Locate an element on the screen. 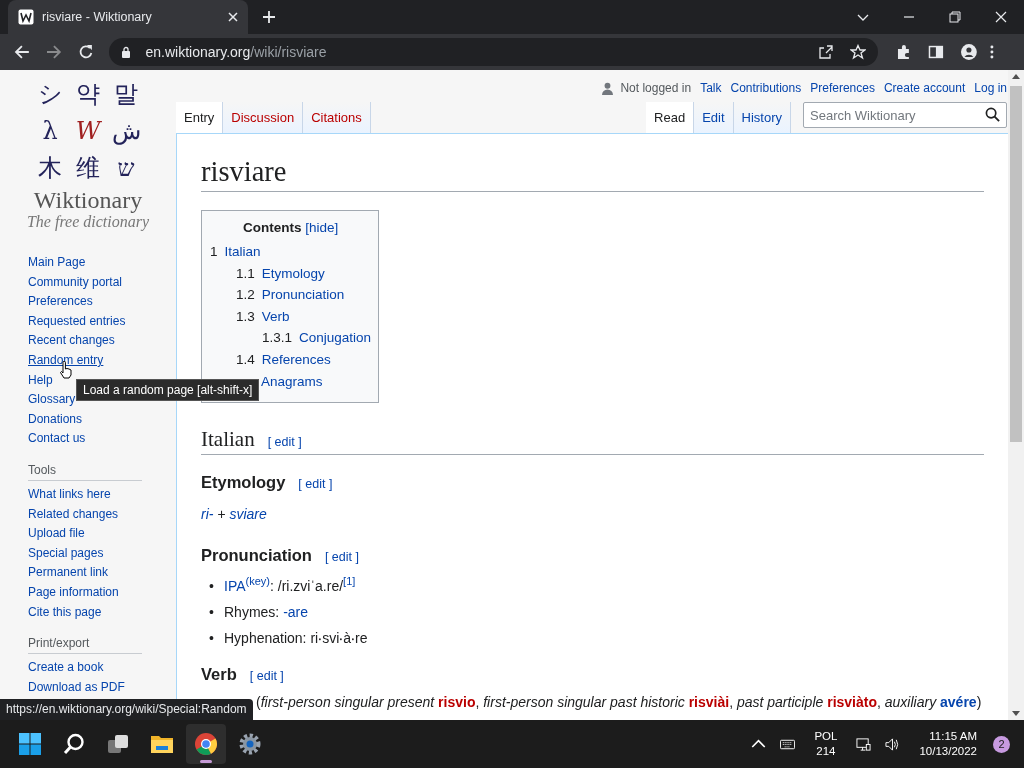  contents-title: Contents is located at coordinates (272, 227).